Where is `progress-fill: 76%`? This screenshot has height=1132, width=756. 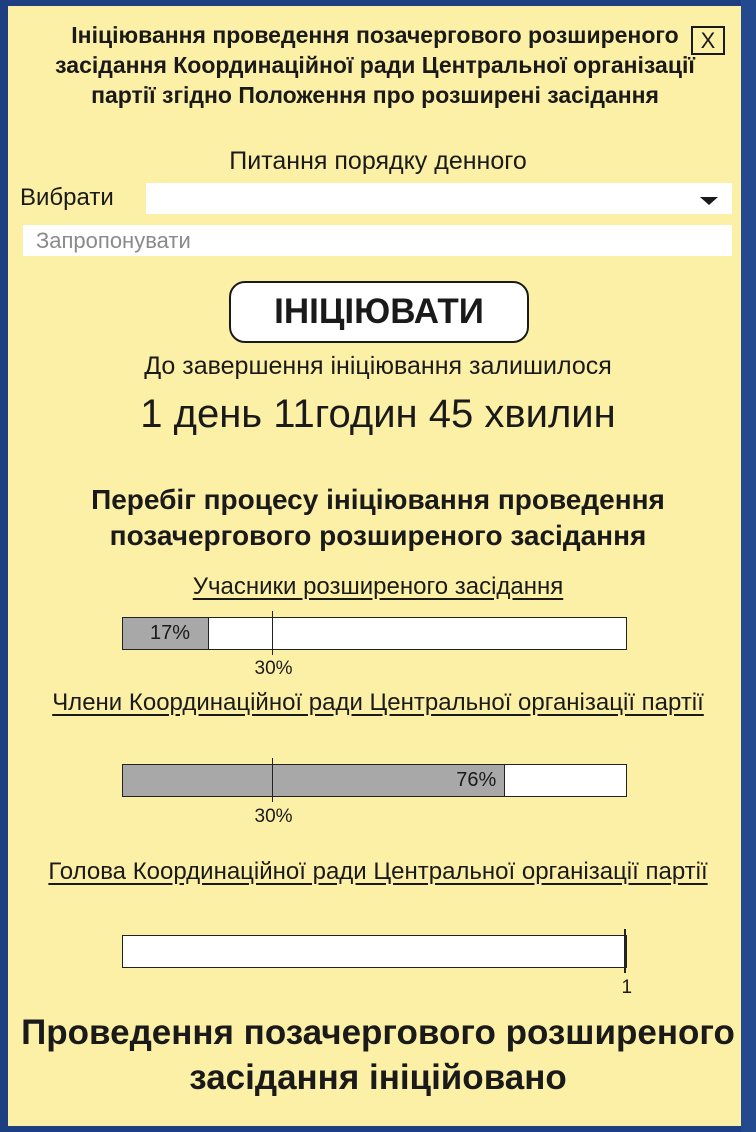 progress-fill: 76% is located at coordinates (314, 780).